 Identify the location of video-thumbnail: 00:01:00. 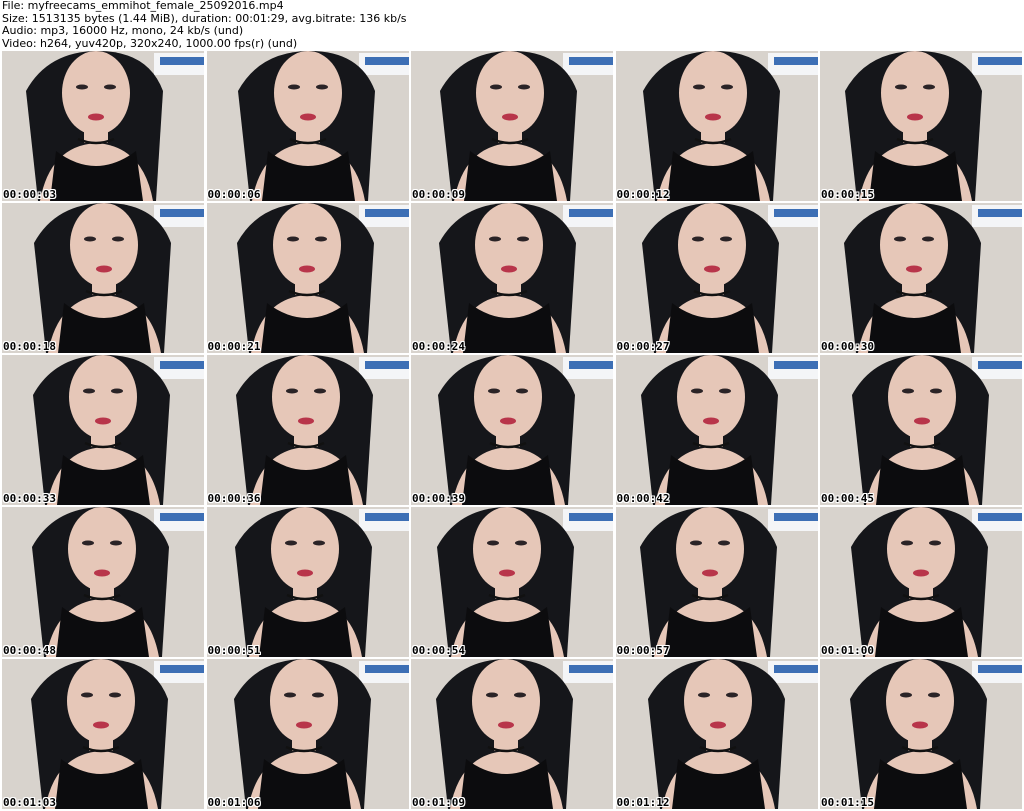
(921, 582).